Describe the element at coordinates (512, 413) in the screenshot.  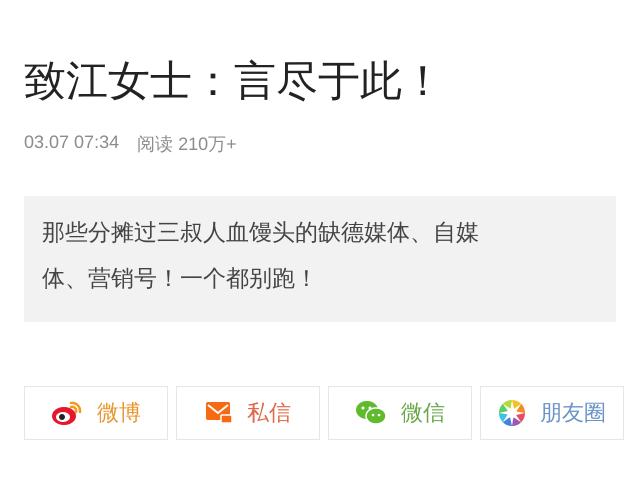
I see `aperture-icon` at that location.